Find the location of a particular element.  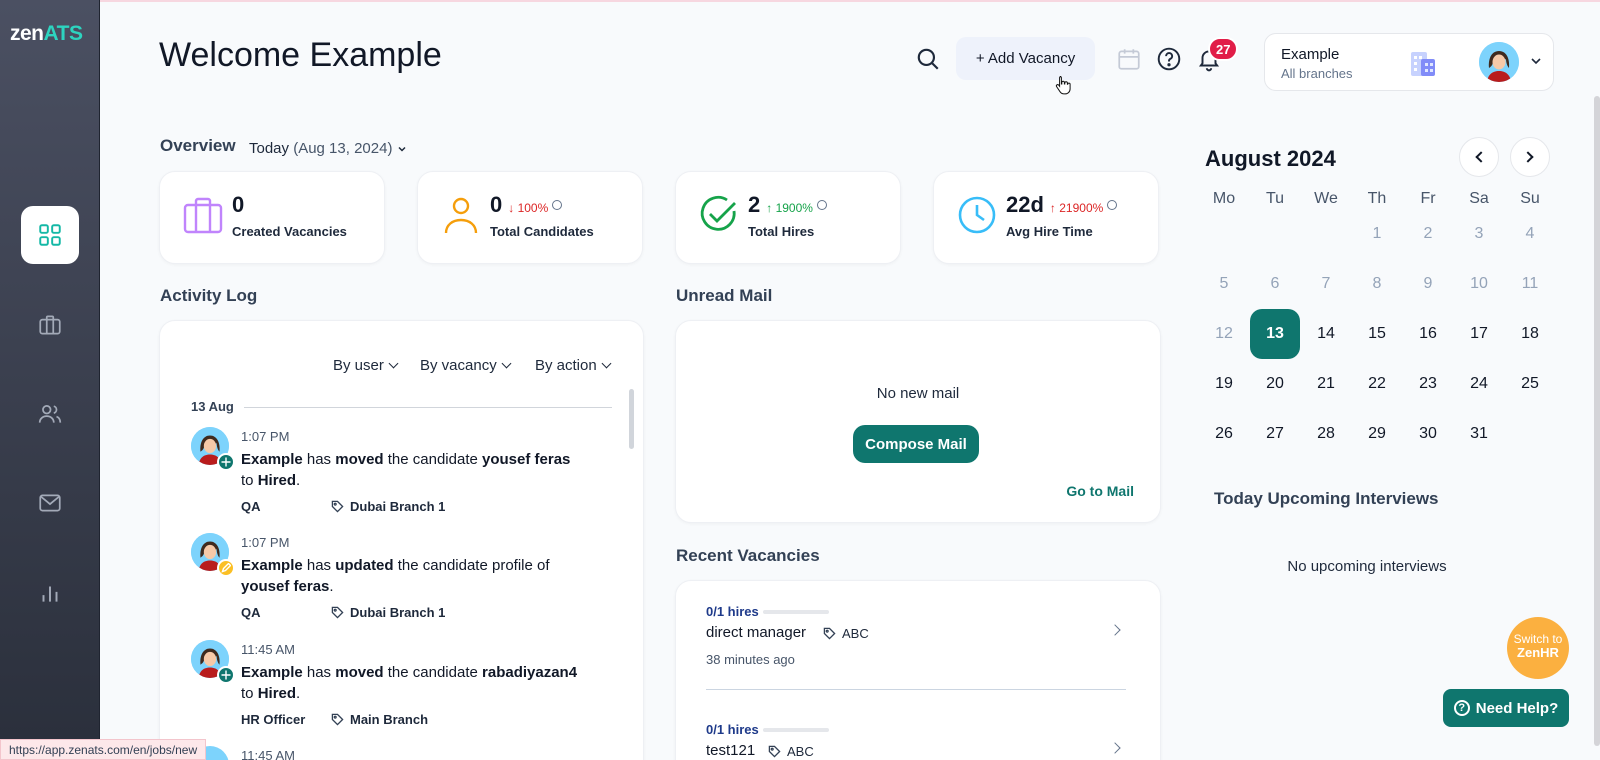

calendar-icon is located at coordinates (1129, 59).